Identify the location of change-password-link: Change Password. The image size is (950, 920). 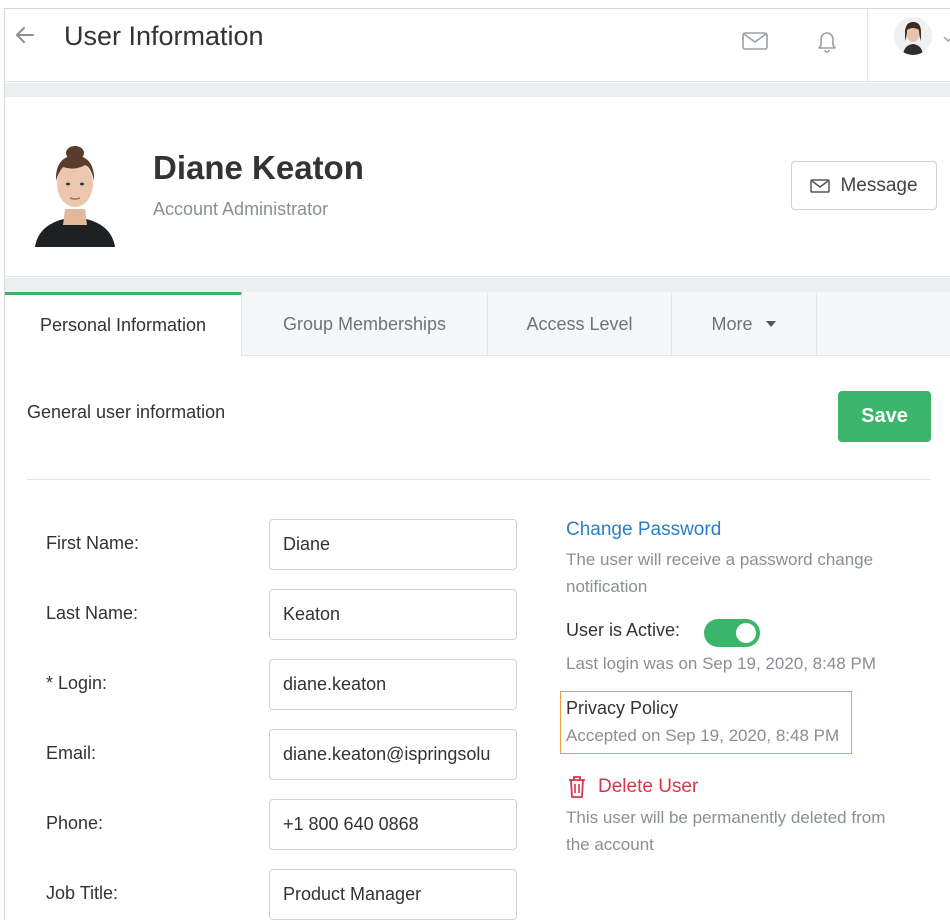
(643, 530).